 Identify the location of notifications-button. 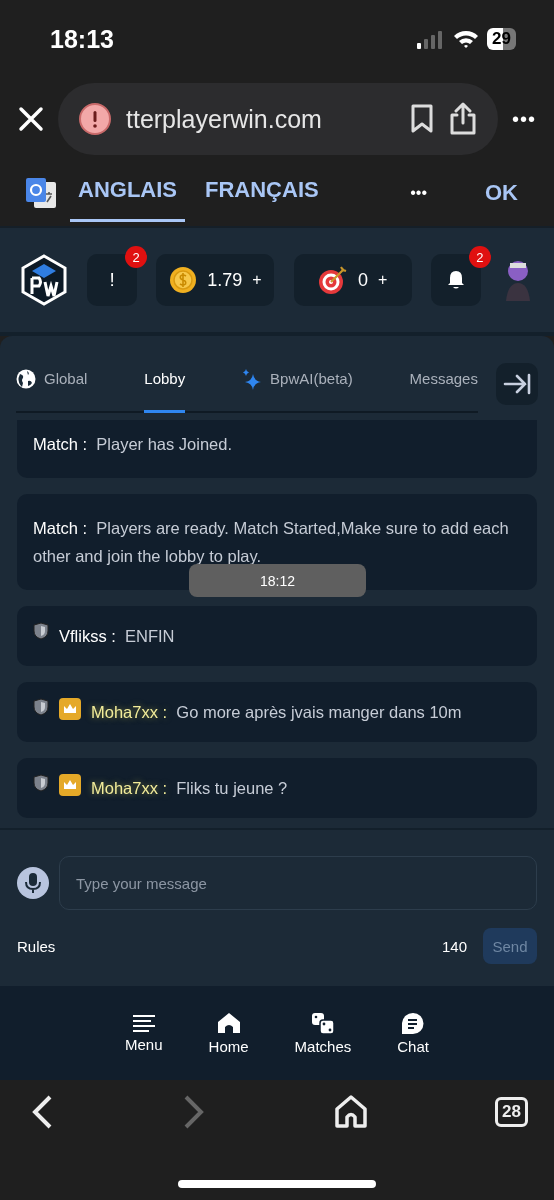
(455, 280).